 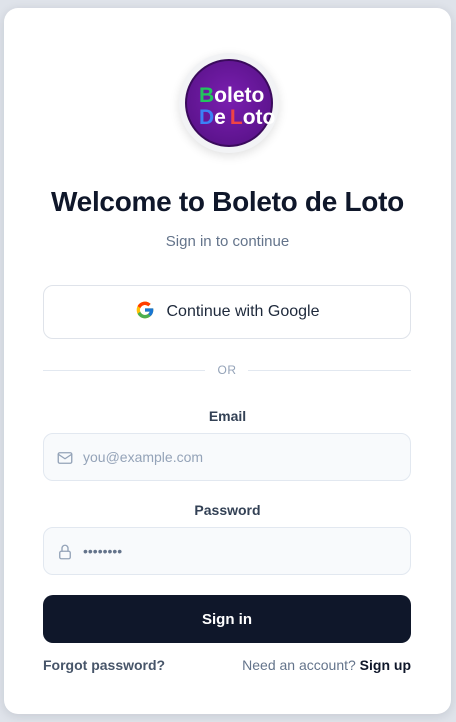 I want to click on google-icon, so click(x=145, y=312).